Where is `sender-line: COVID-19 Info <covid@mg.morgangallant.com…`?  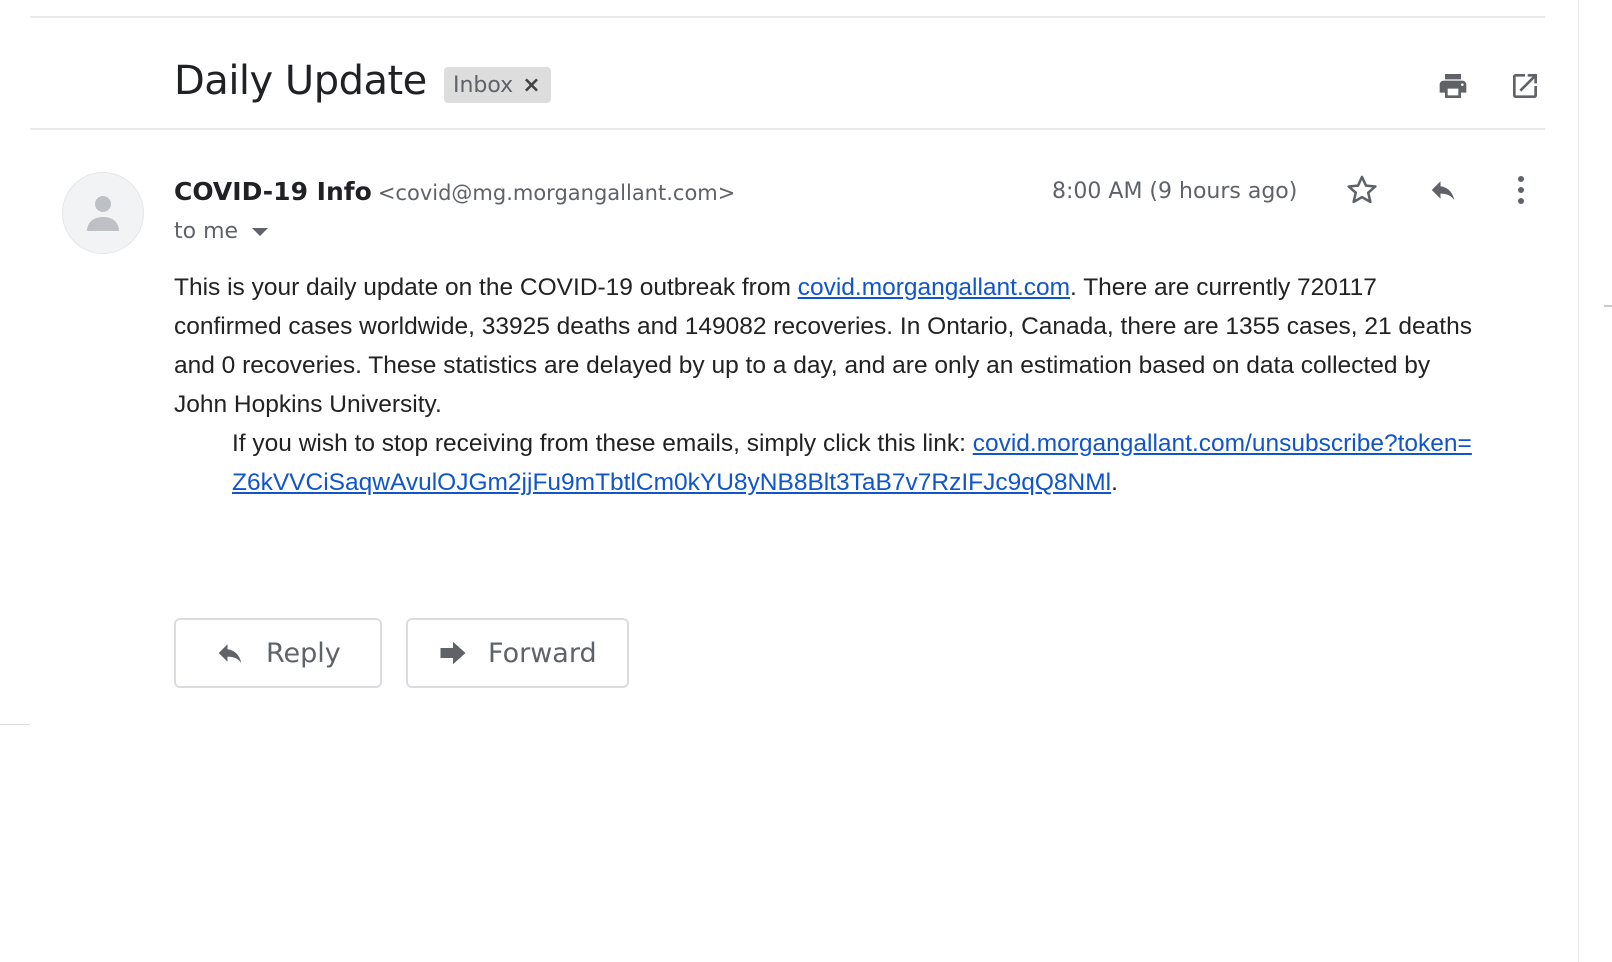
sender-line: COVID-19 Info <covid@mg.morgangallant.com… is located at coordinates (454, 191).